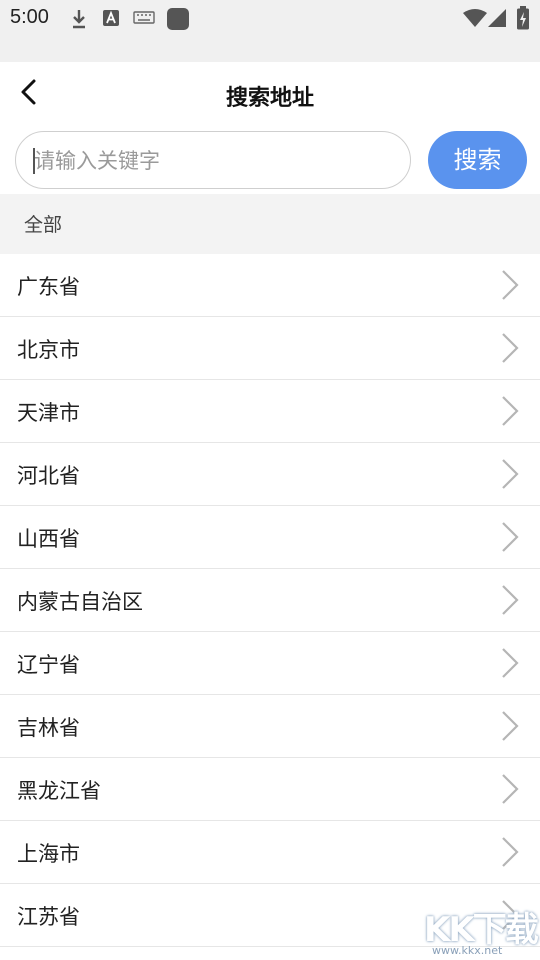  I want to click on search-input, so click(214, 161).